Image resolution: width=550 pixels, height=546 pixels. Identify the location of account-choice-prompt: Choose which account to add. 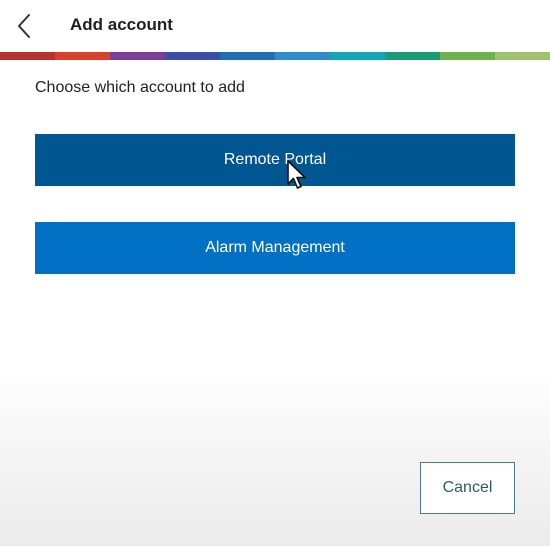
(140, 87).